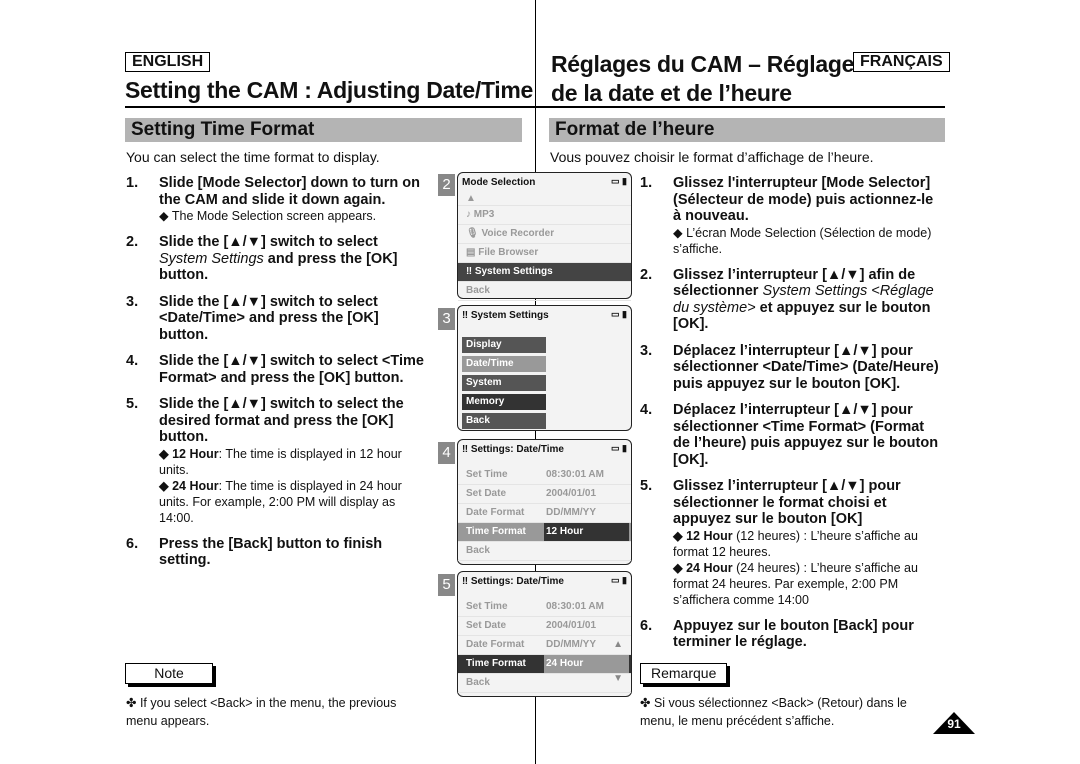 This screenshot has height=764, width=1080. Describe the element at coordinates (544, 253) in the screenshot. I see `menu-item: ▤ File Browser` at that location.